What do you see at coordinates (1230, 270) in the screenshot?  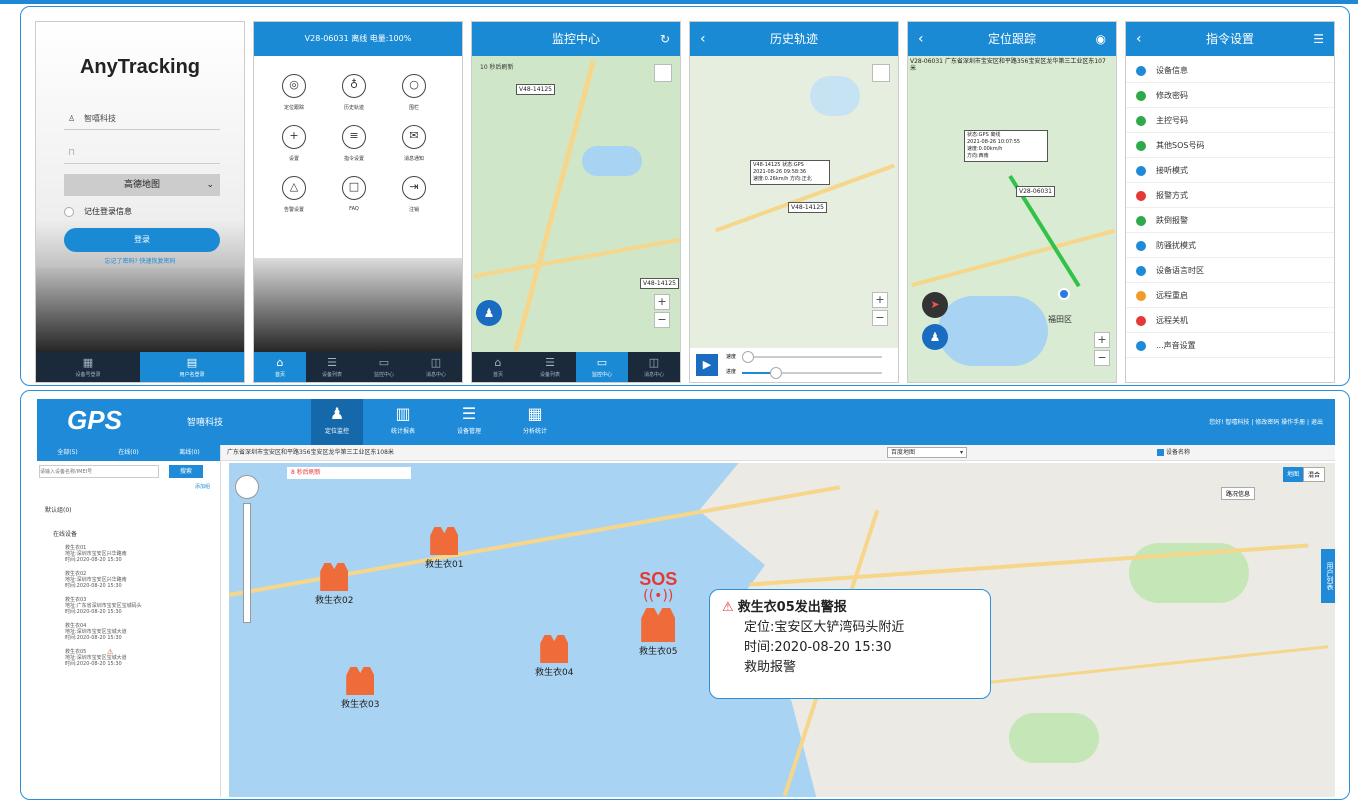 I see `command-item: 设备语言时区` at bounding box center [1230, 270].